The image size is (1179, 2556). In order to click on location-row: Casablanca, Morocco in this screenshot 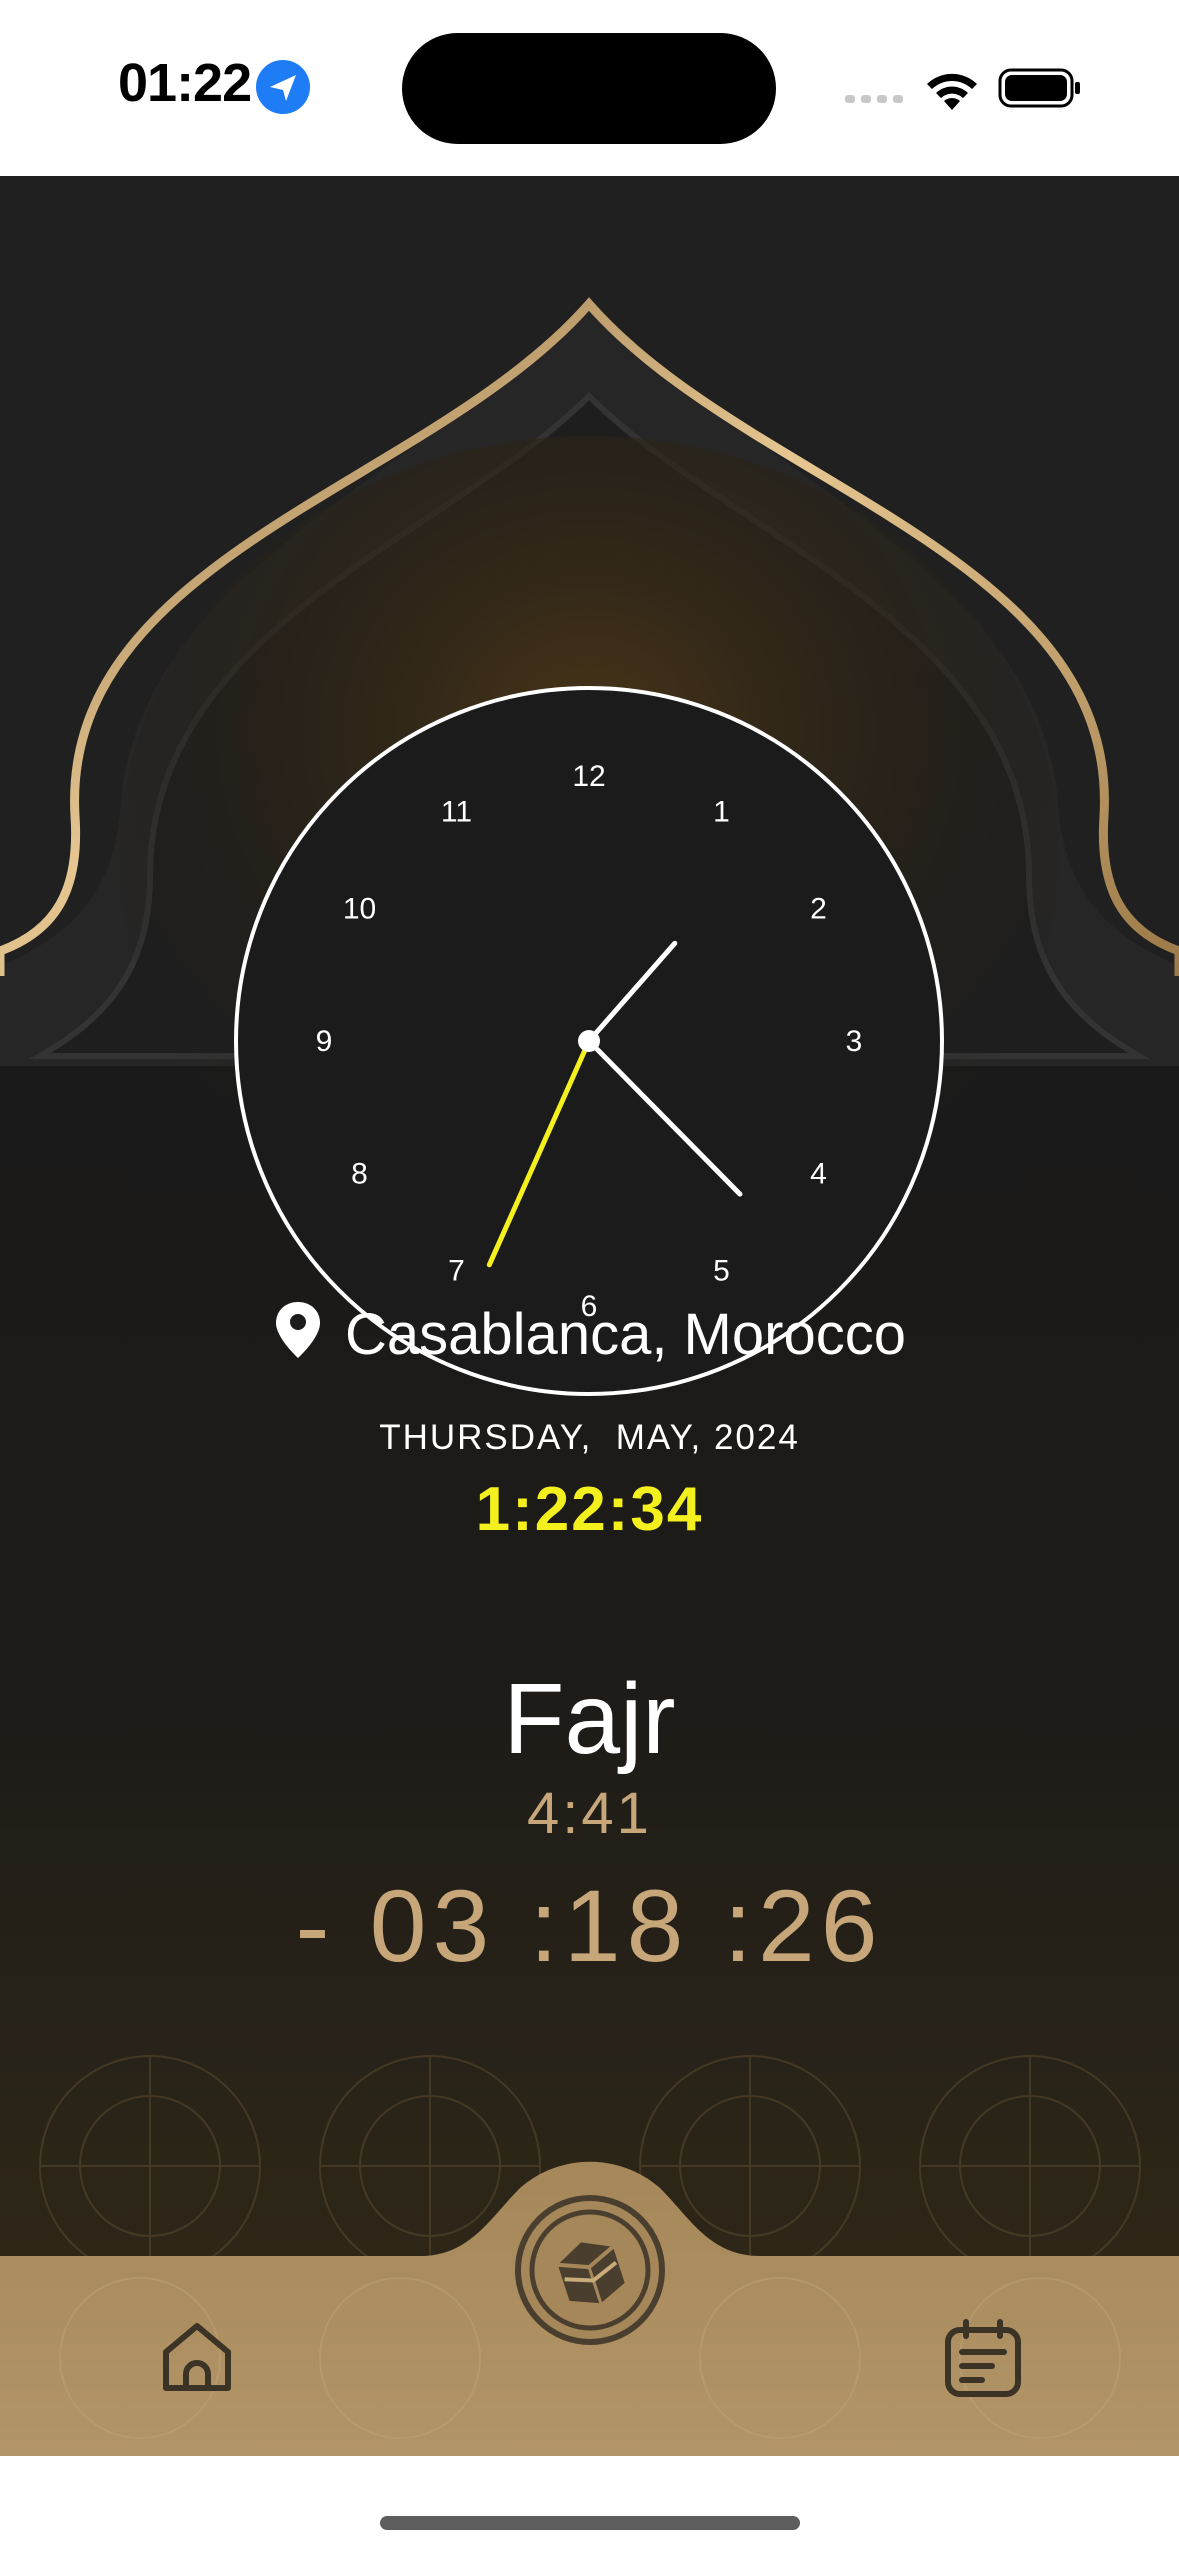, I will do `click(589, 1334)`.